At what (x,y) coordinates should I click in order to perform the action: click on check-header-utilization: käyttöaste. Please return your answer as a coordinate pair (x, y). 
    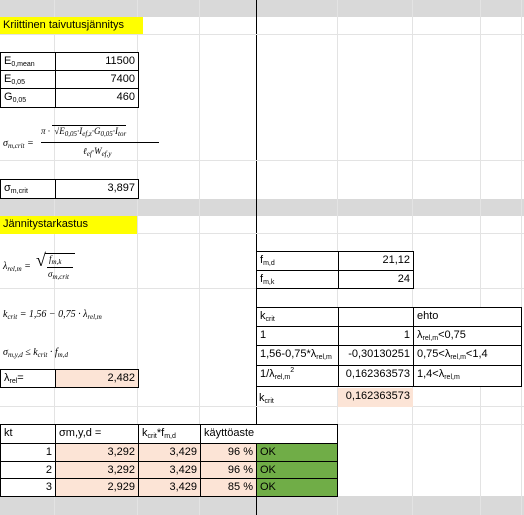
    Looking at the image, I should click on (269, 434).